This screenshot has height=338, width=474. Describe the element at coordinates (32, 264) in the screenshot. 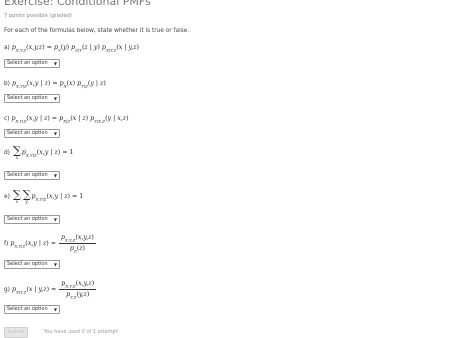

I see `answer-select-f: Select an option ▼` at that location.